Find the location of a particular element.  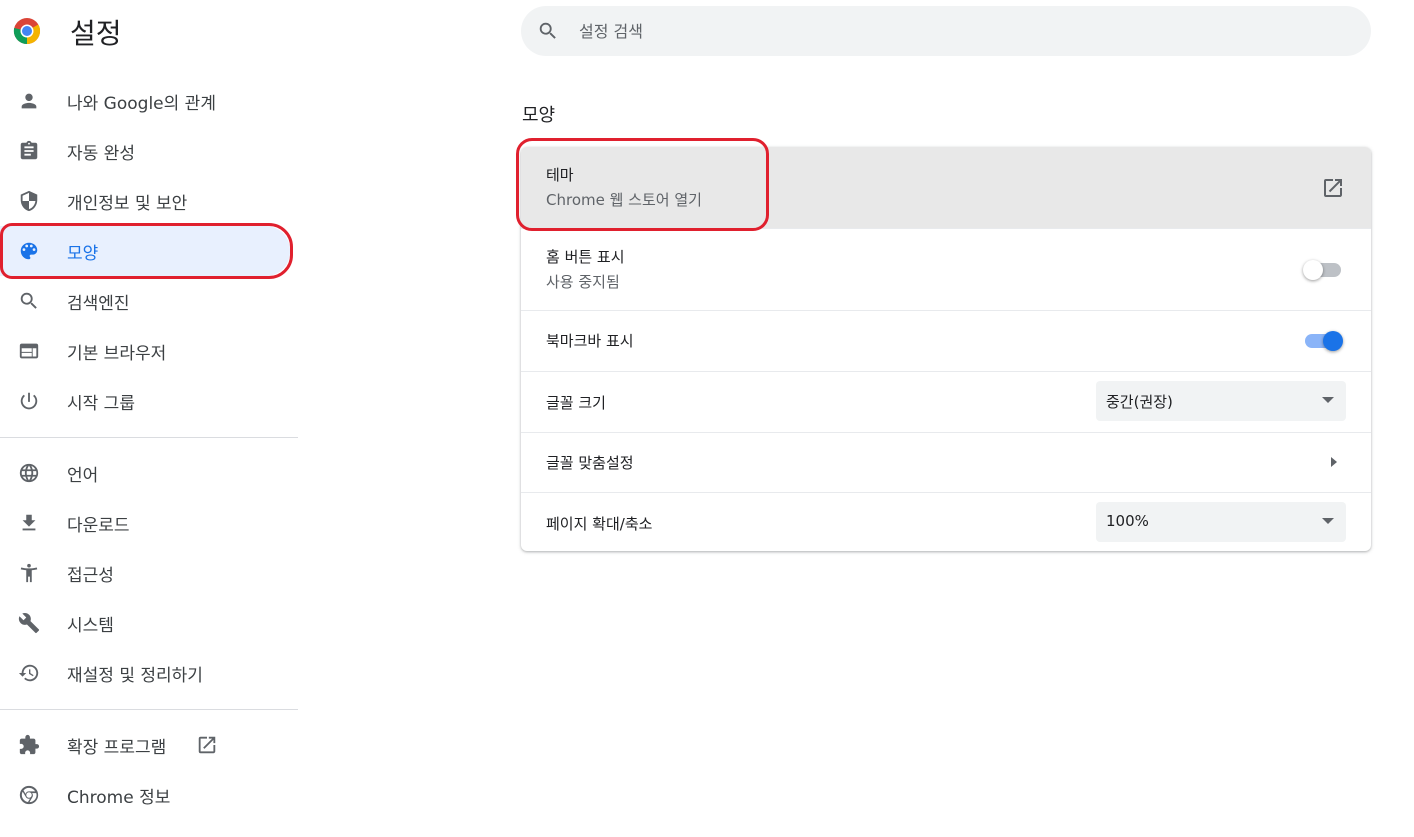

sidebar-item-languages: 언어 is located at coordinates (150, 473).